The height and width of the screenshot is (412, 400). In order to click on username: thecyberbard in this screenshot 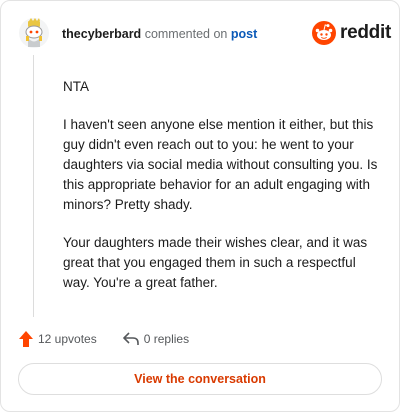, I will do `click(101, 34)`.